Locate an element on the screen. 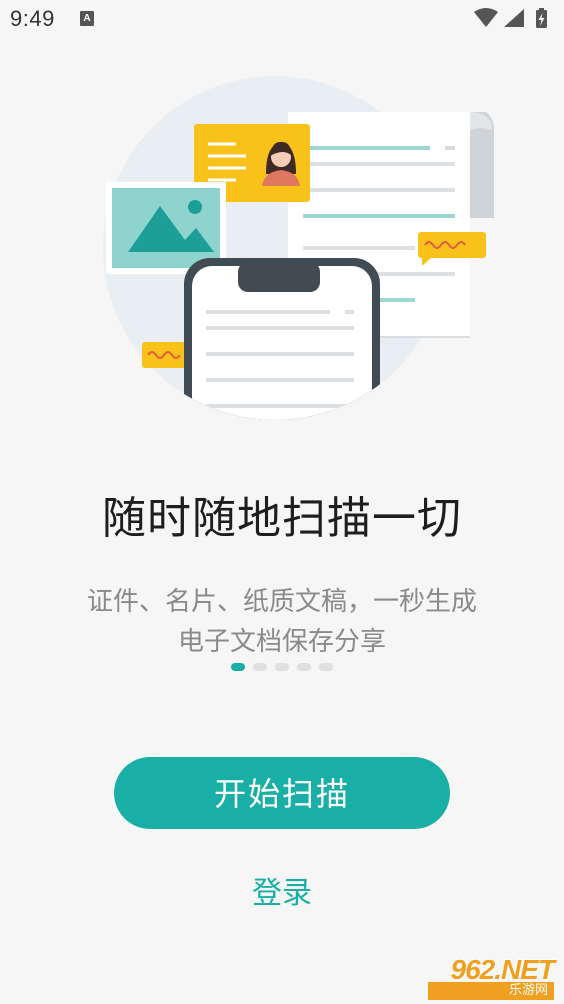 Image resolution: width=564 pixels, height=1004 pixels. notification-a-icon: A is located at coordinates (87, 18).